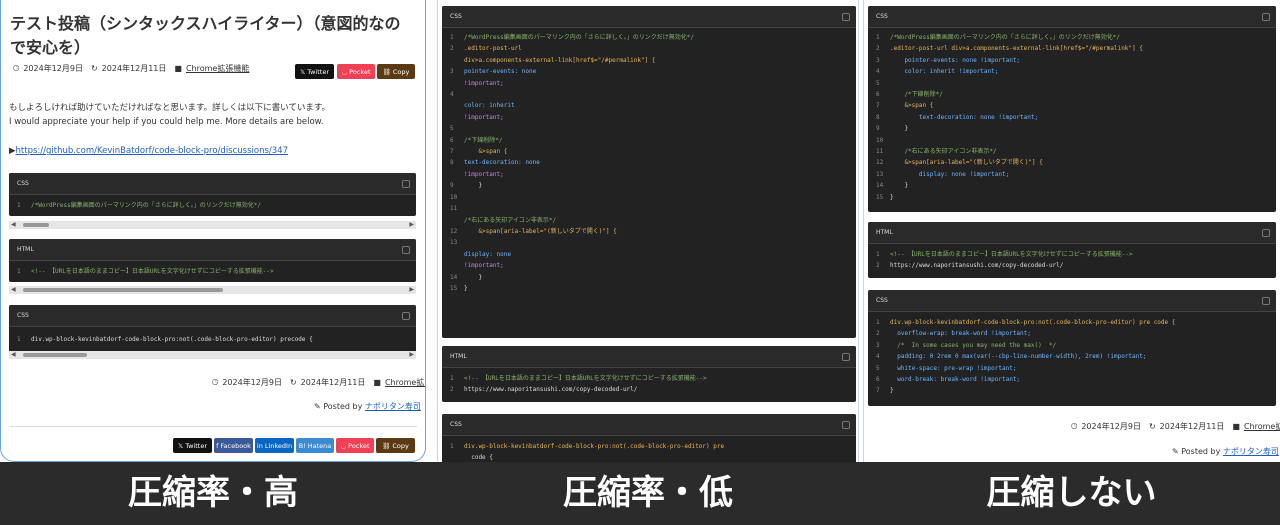  Describe the element at coordinates (205, 35) in the screenshot. I see `post-title: テスト投稿（シンタックスハイライター）（意図的なので安心を）` at that location.